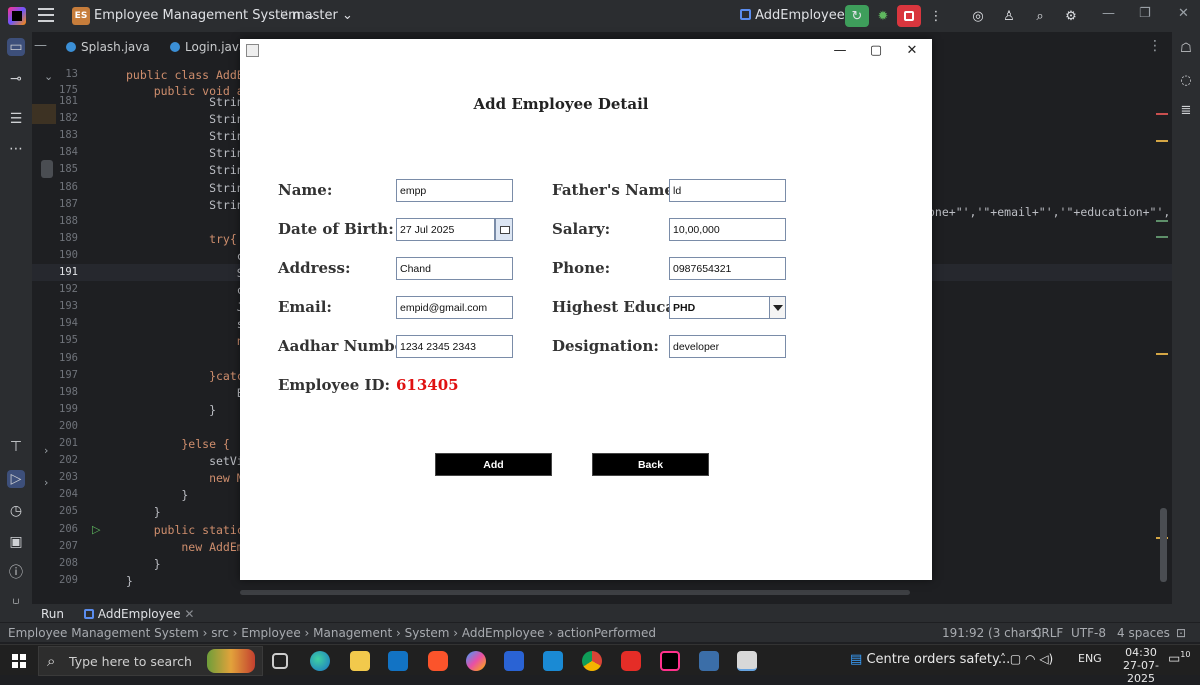 This screenshot has height=685, width=1200. Describe the element at coordinates (606, 633) in the screenshot. I see `breadcrumb-item: actionPerformed` at that location.